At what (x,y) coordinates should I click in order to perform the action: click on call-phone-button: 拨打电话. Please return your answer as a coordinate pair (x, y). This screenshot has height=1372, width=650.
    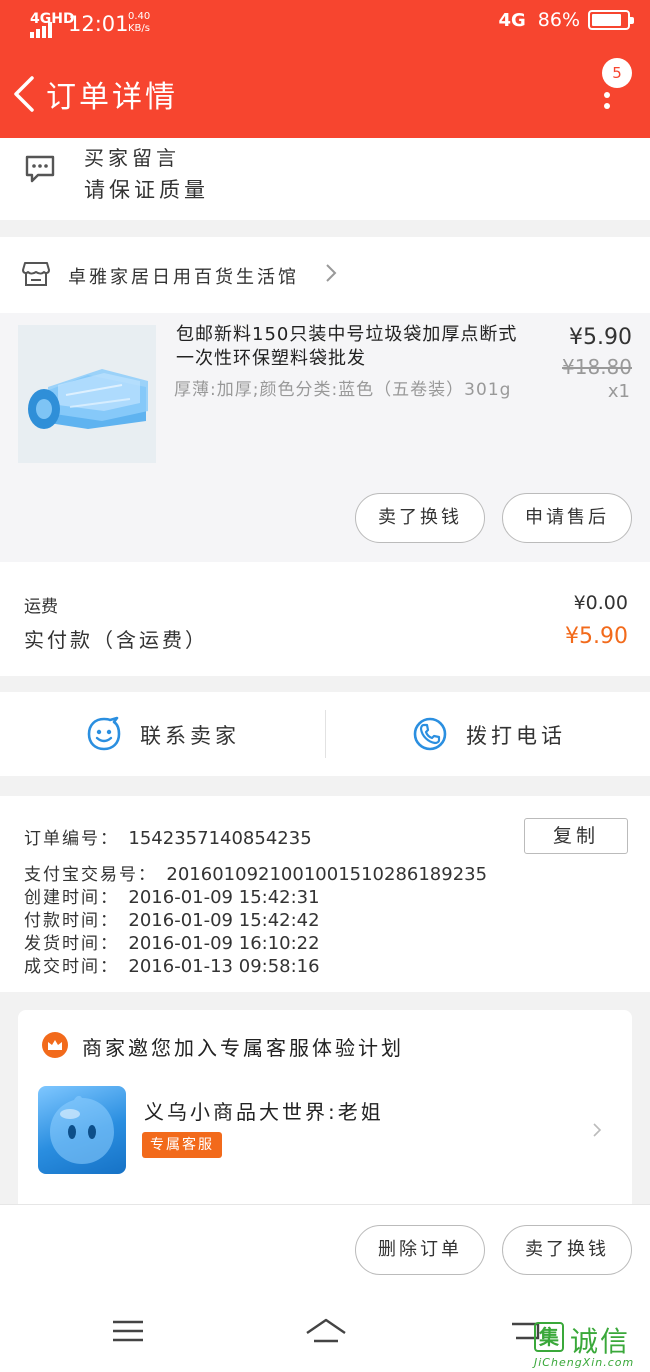
    Looking at the image, I should click on (488, 734).